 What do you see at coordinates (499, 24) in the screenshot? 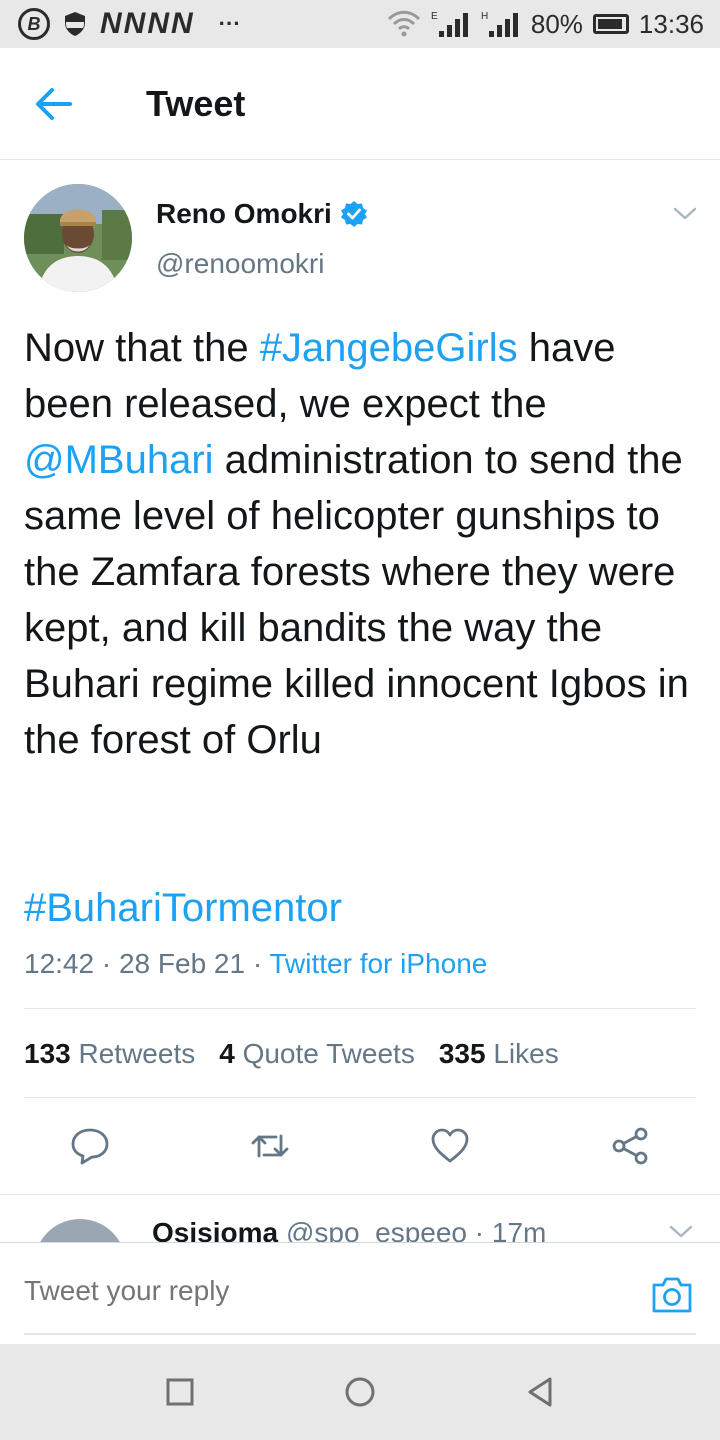
I see `signal-icon-2: H` at bounding box center [499, 24].